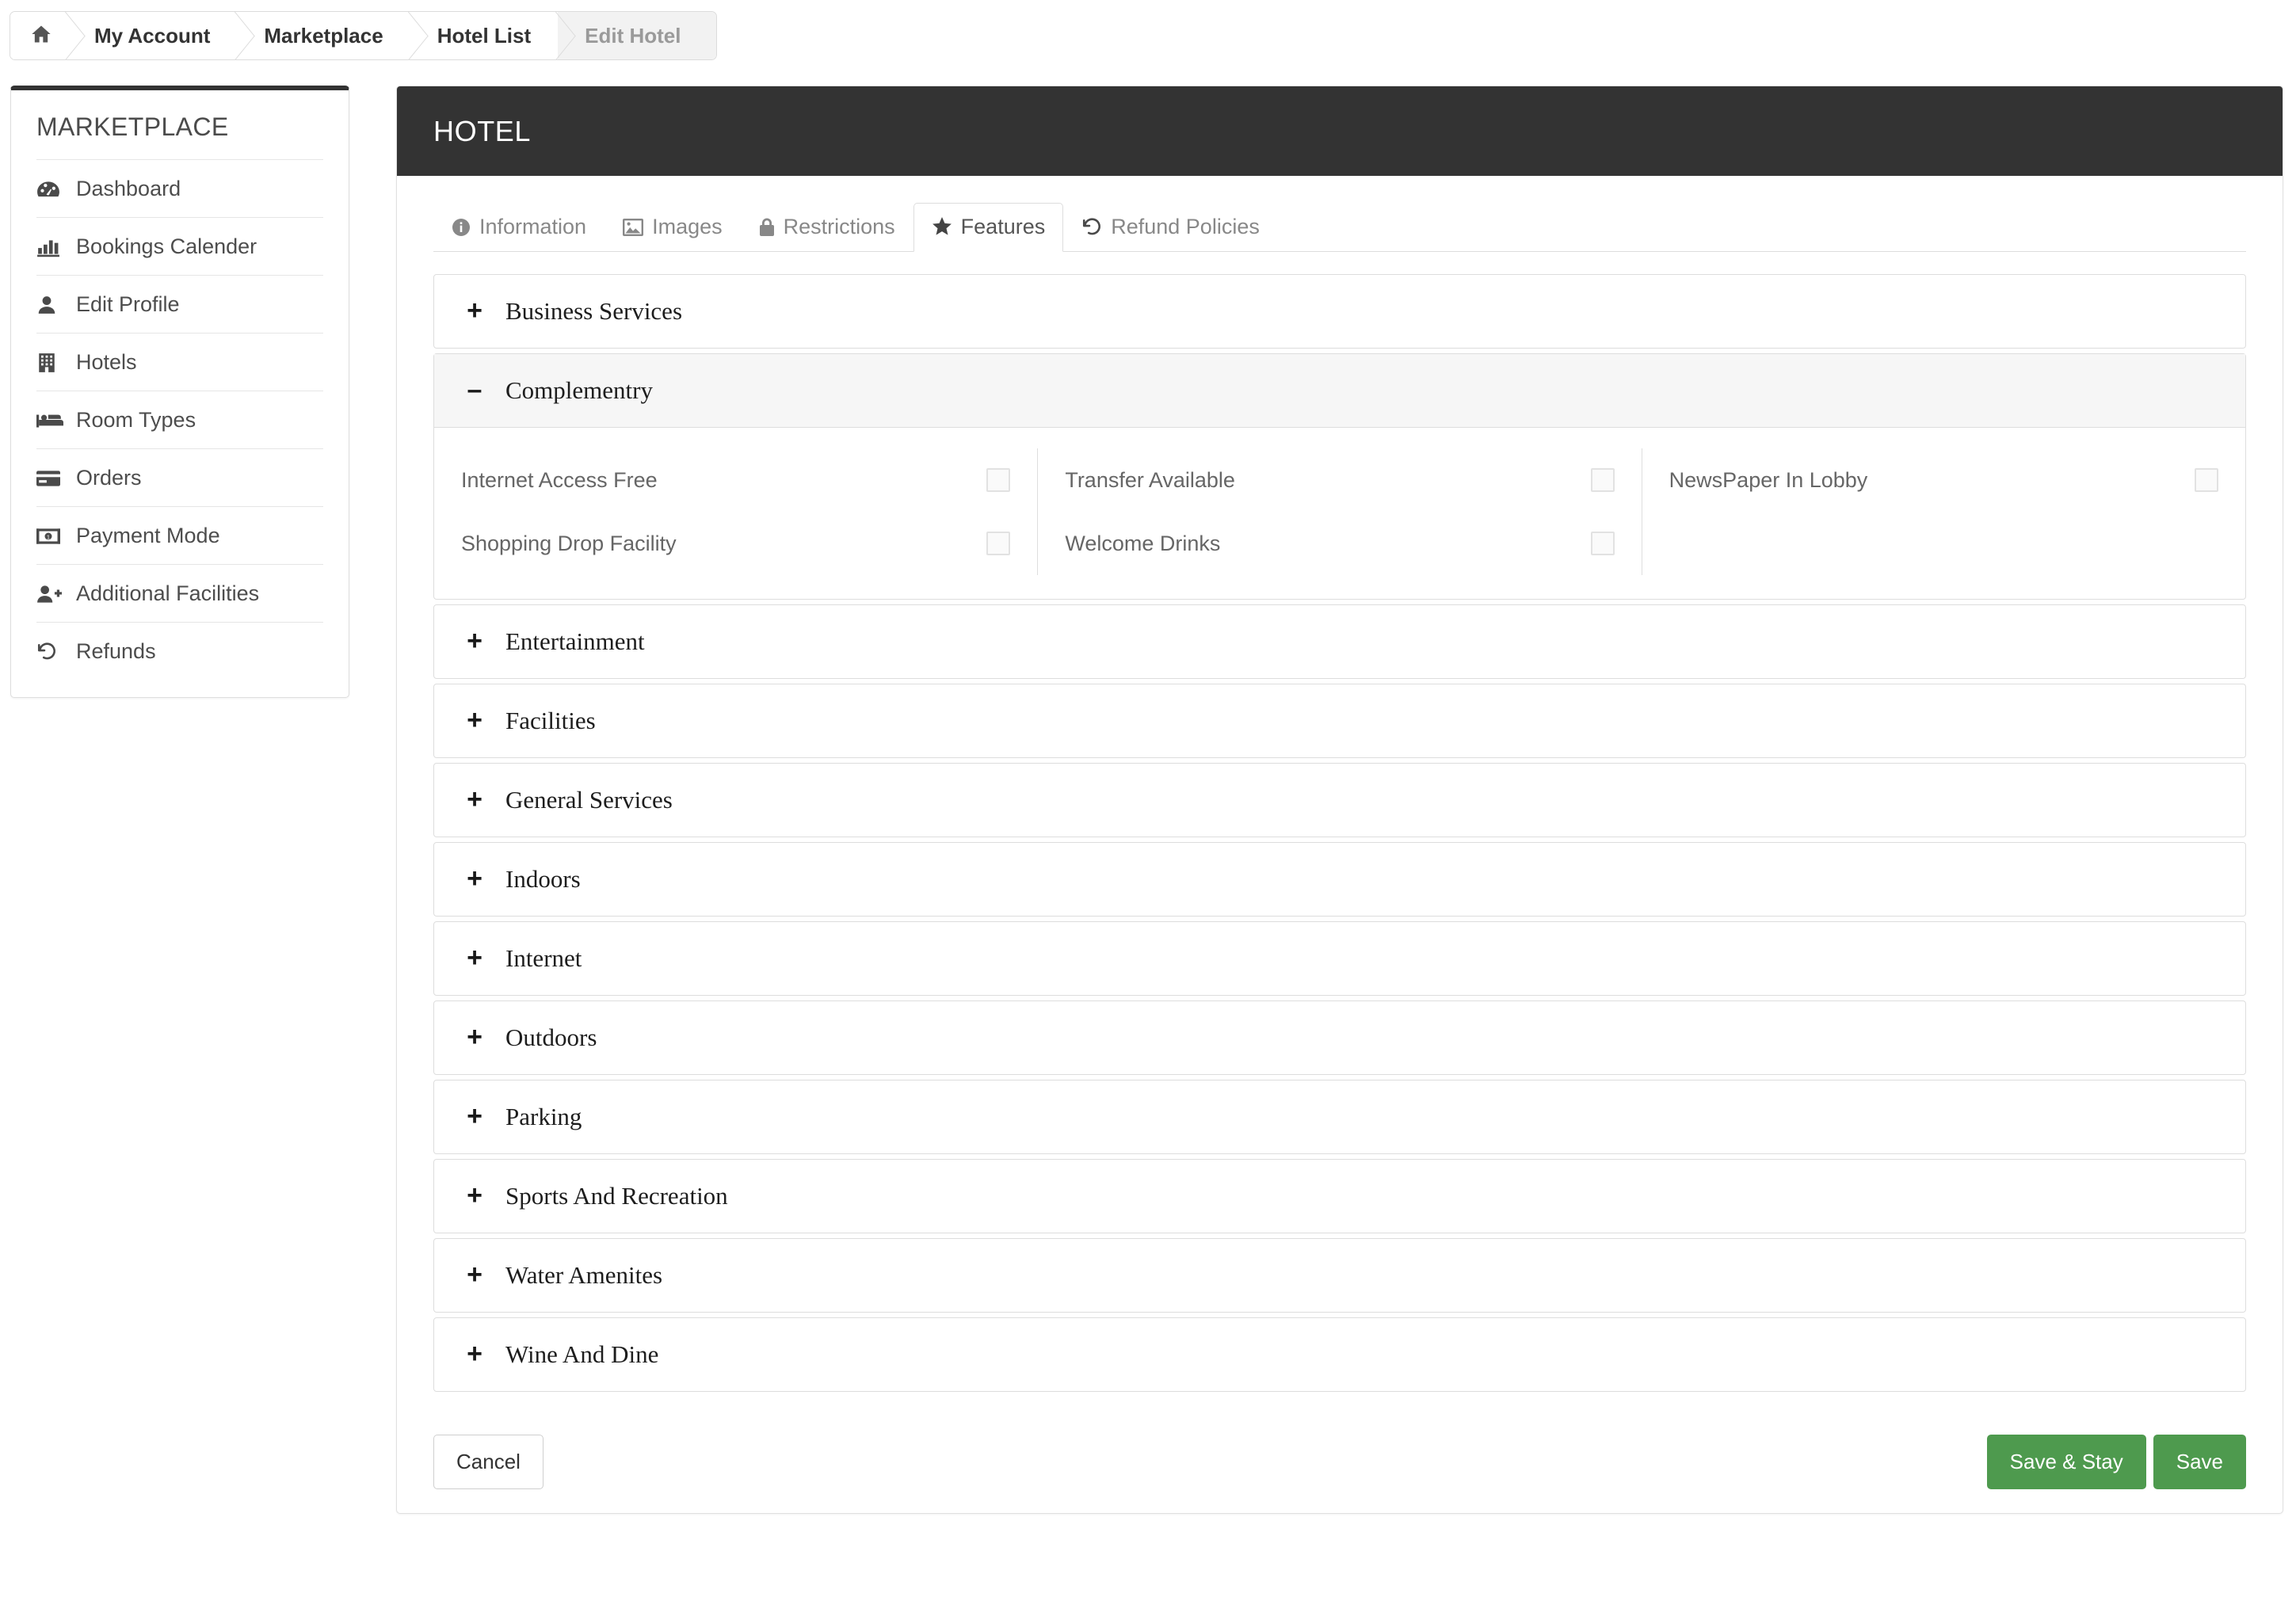  I want to click on breadcrumb-label: Marketplace, so click(323, 35).